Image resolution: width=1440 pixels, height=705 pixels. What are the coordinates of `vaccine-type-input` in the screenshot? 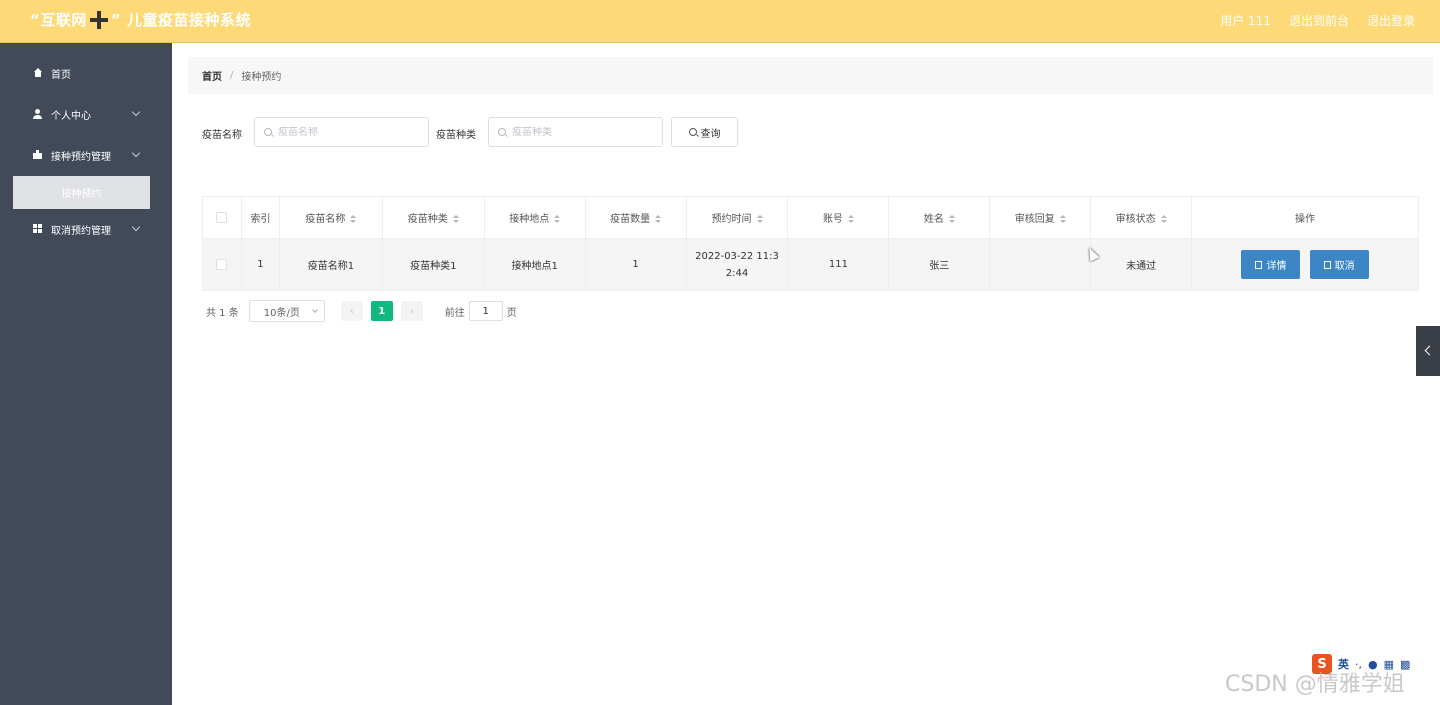 It's located at (577, 132).